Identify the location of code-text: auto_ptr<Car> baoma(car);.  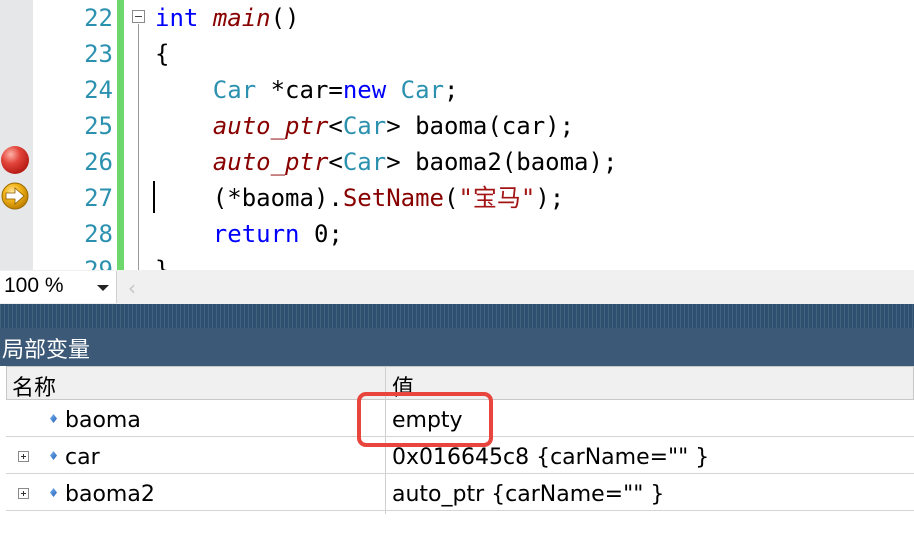
(364, 126).